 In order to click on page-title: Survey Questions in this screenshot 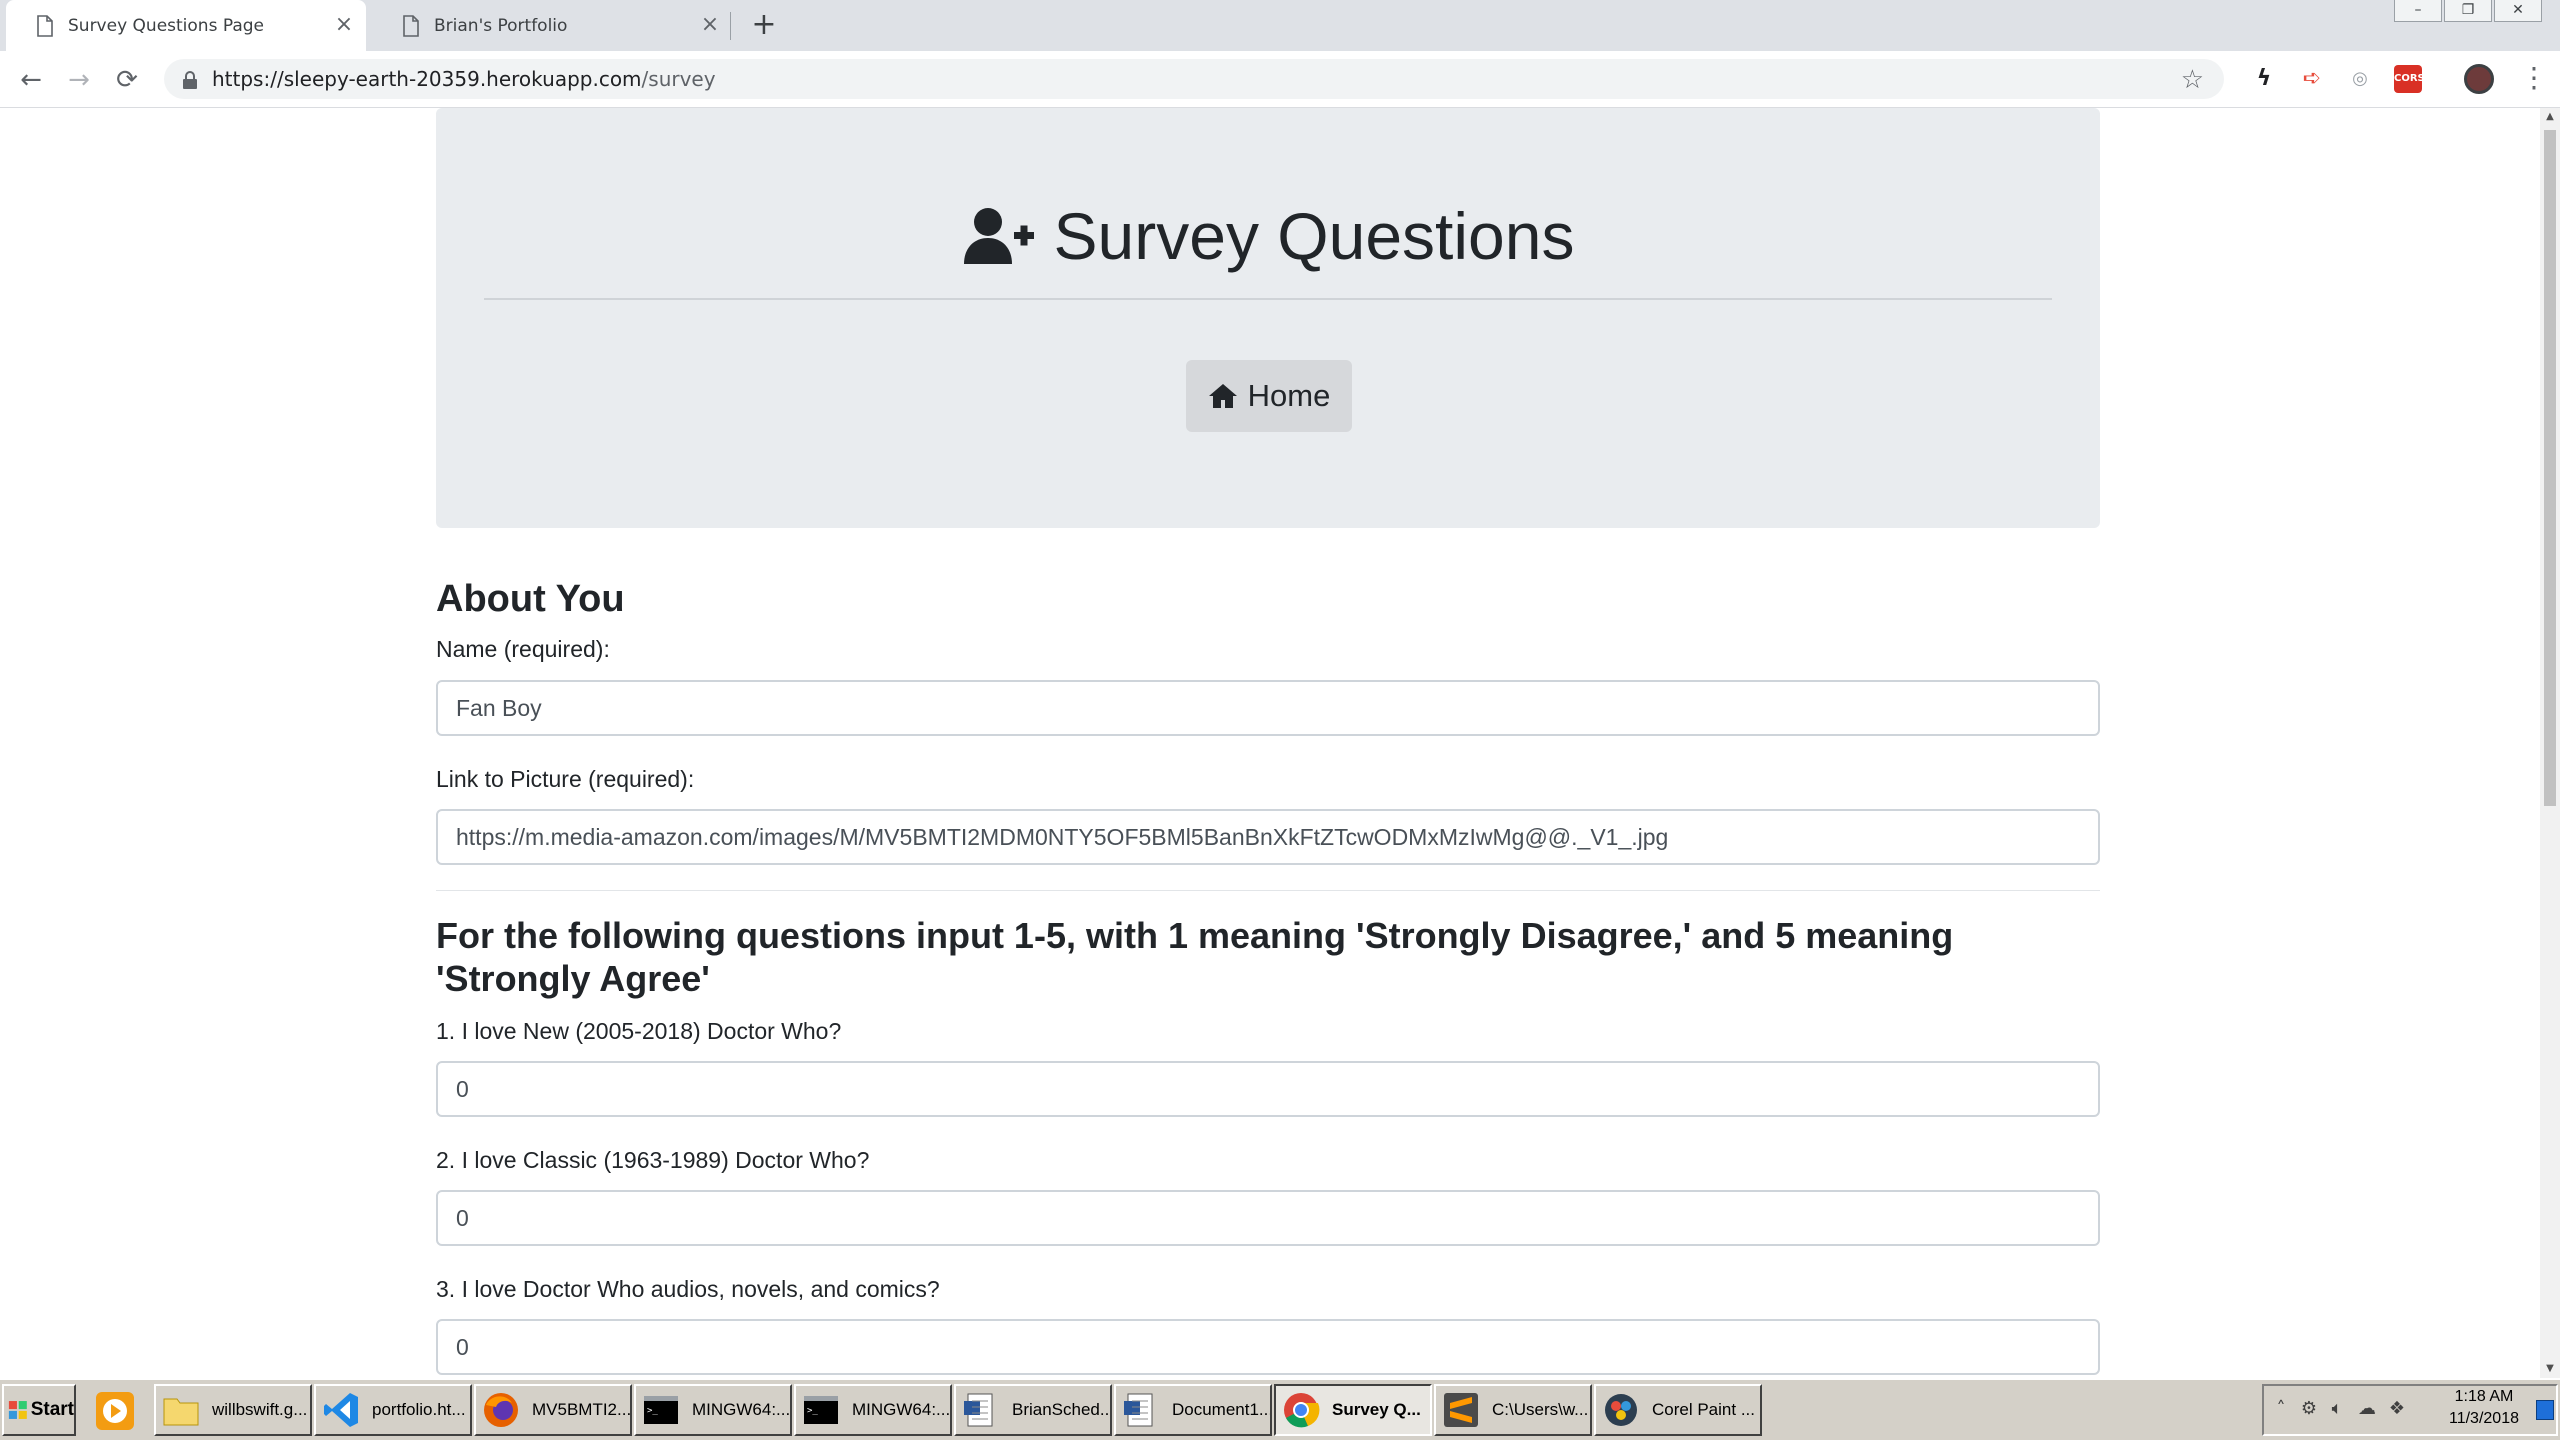, I will do `click(1268, 236)`.